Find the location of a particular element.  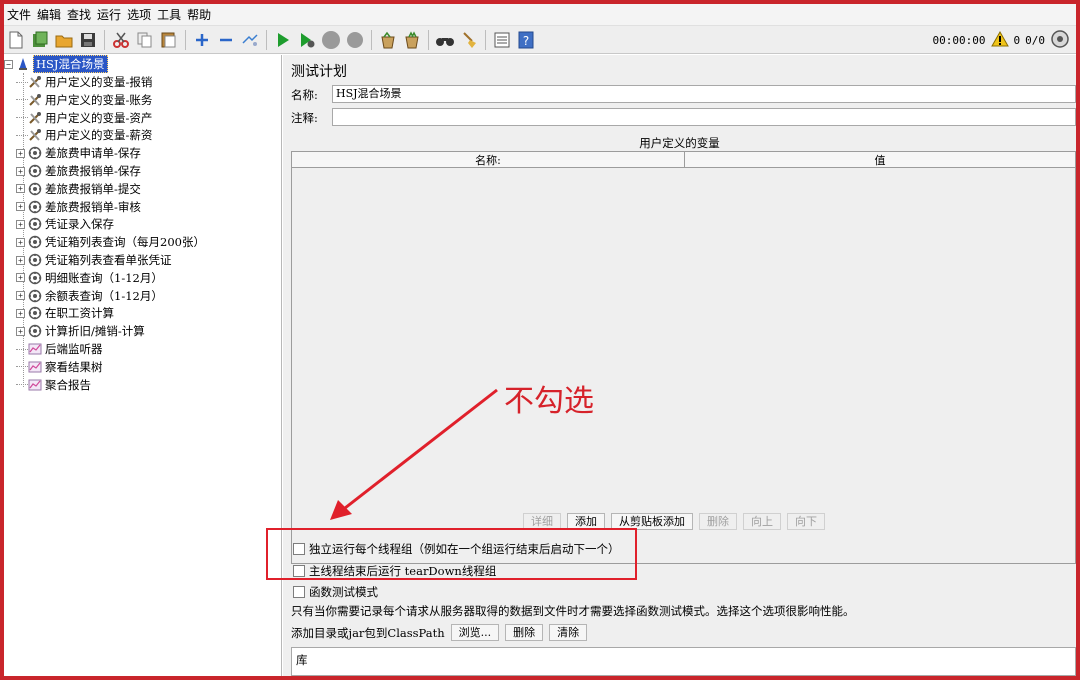

annotation-arrow is located at coordinates (414, 454).